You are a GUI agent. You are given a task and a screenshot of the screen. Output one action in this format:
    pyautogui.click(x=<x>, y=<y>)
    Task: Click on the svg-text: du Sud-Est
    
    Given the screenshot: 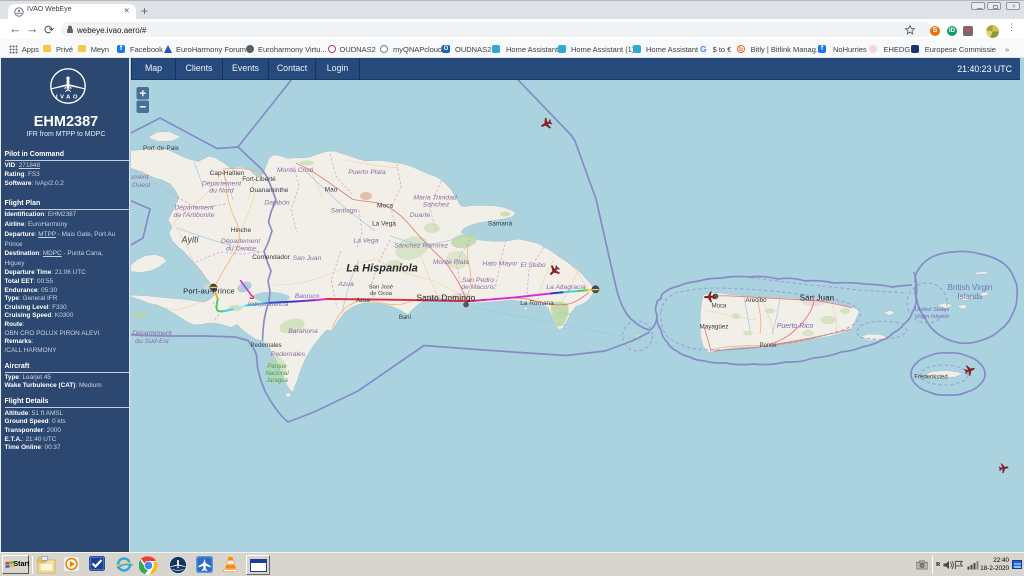 What is the action you would take?
    pyautogui.click(x=152, y=341)
    